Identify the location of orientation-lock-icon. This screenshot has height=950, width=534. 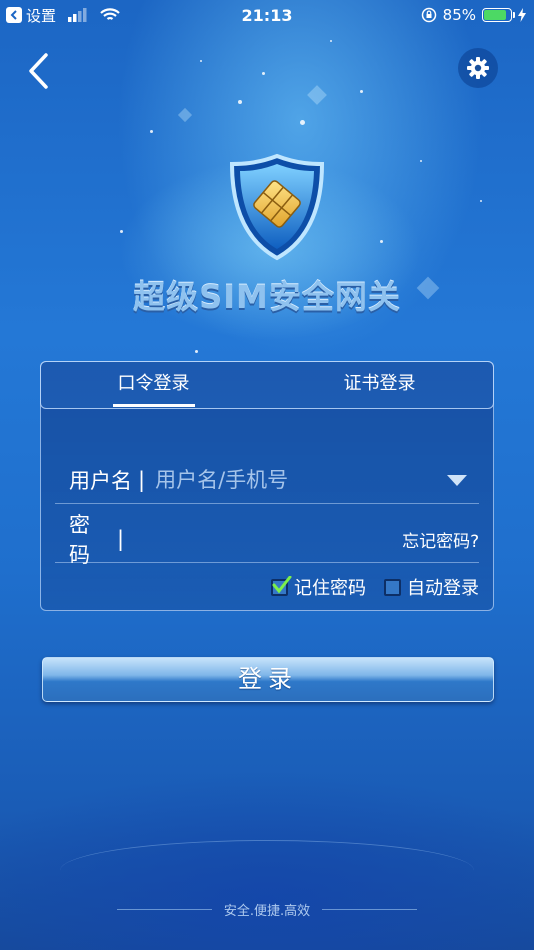
(428, 15).